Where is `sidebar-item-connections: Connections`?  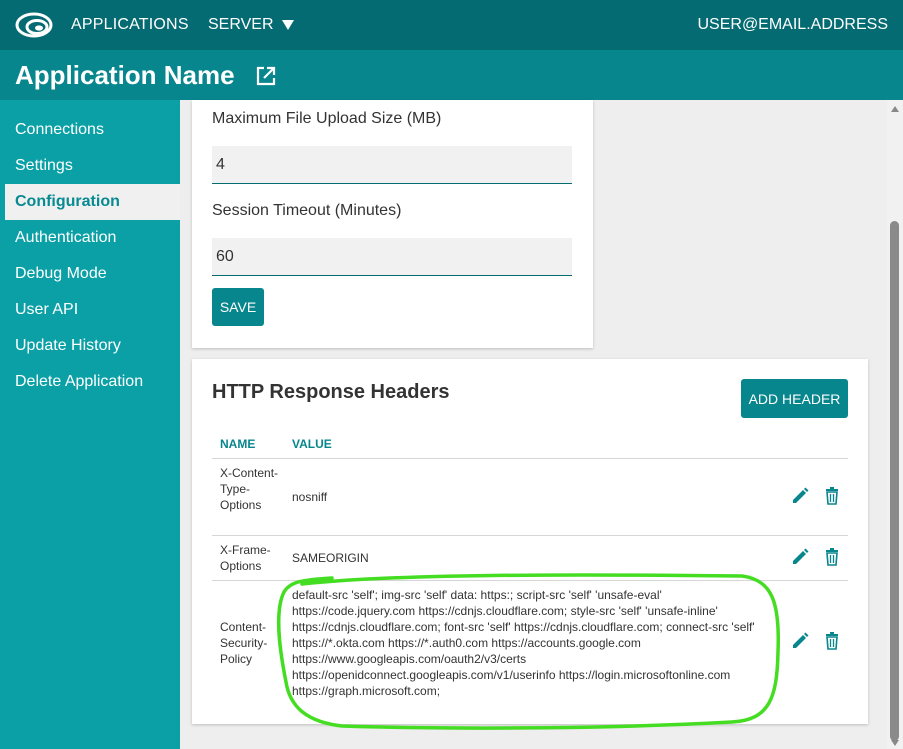 sidebar-item-connections: Connections is located at coordinates (92, 130).